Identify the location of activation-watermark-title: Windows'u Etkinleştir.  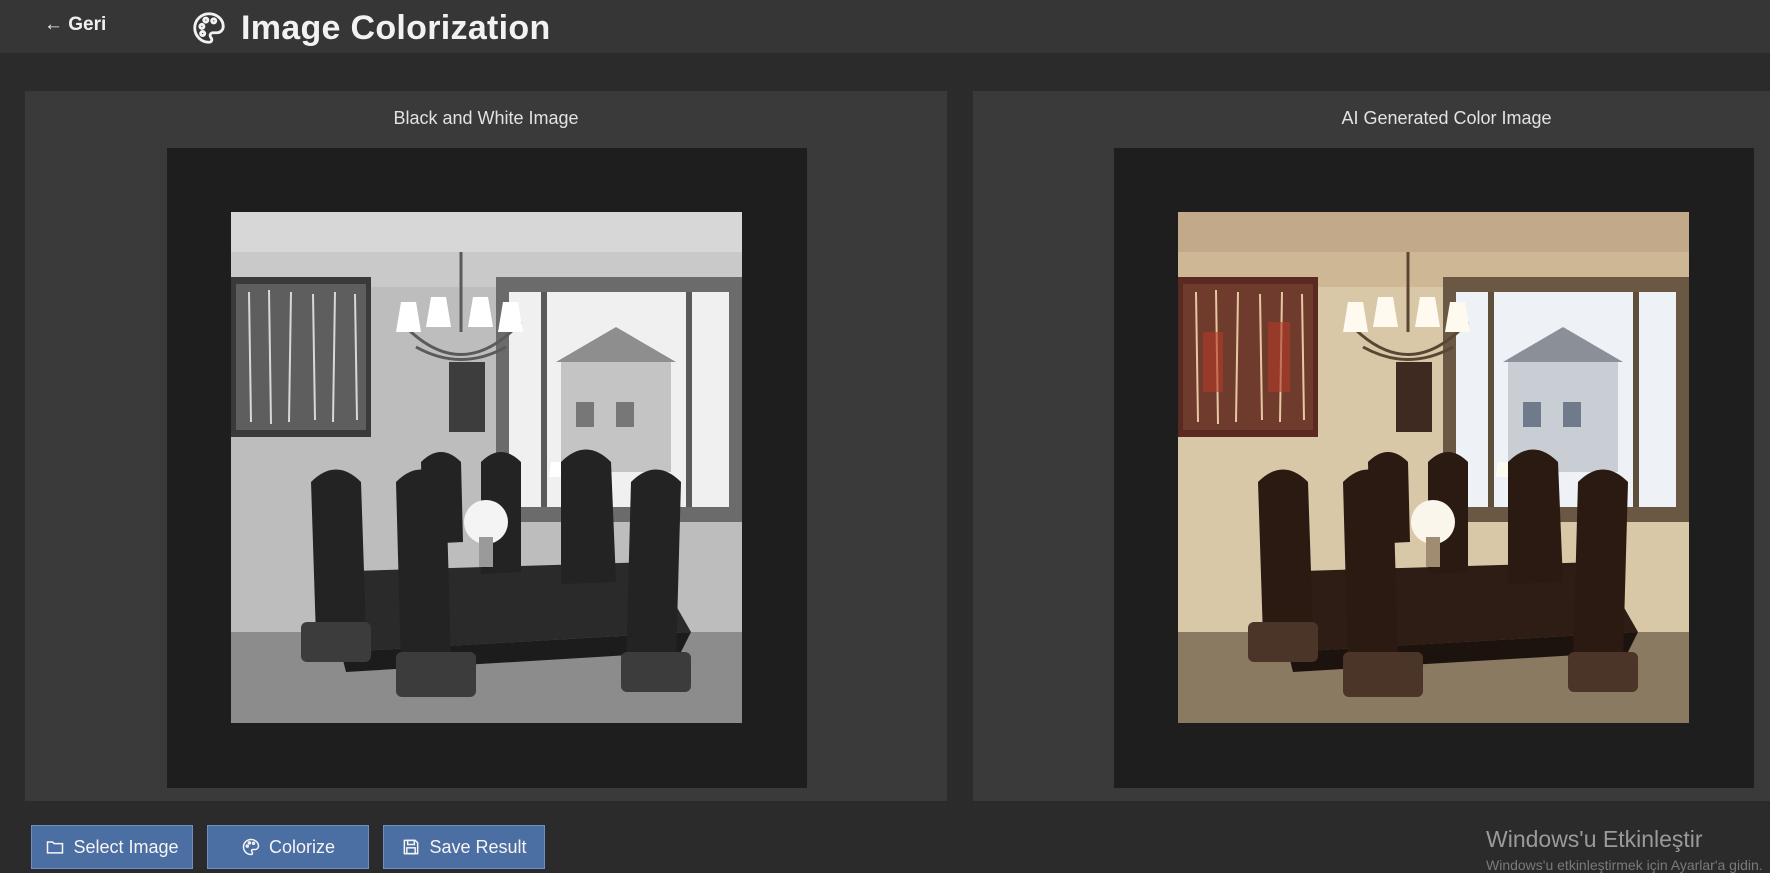
(1594, 839).